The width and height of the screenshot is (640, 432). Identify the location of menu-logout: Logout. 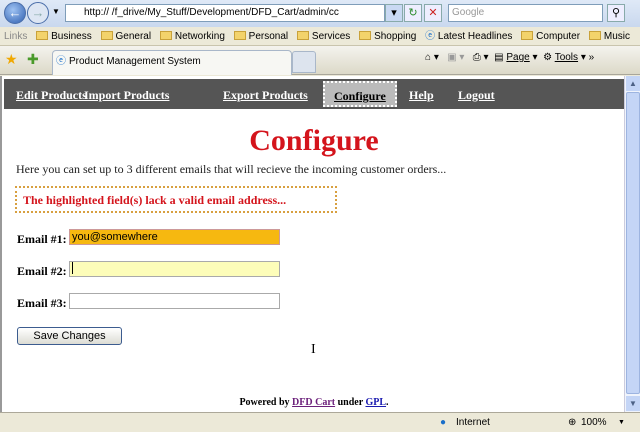
(476, 95).